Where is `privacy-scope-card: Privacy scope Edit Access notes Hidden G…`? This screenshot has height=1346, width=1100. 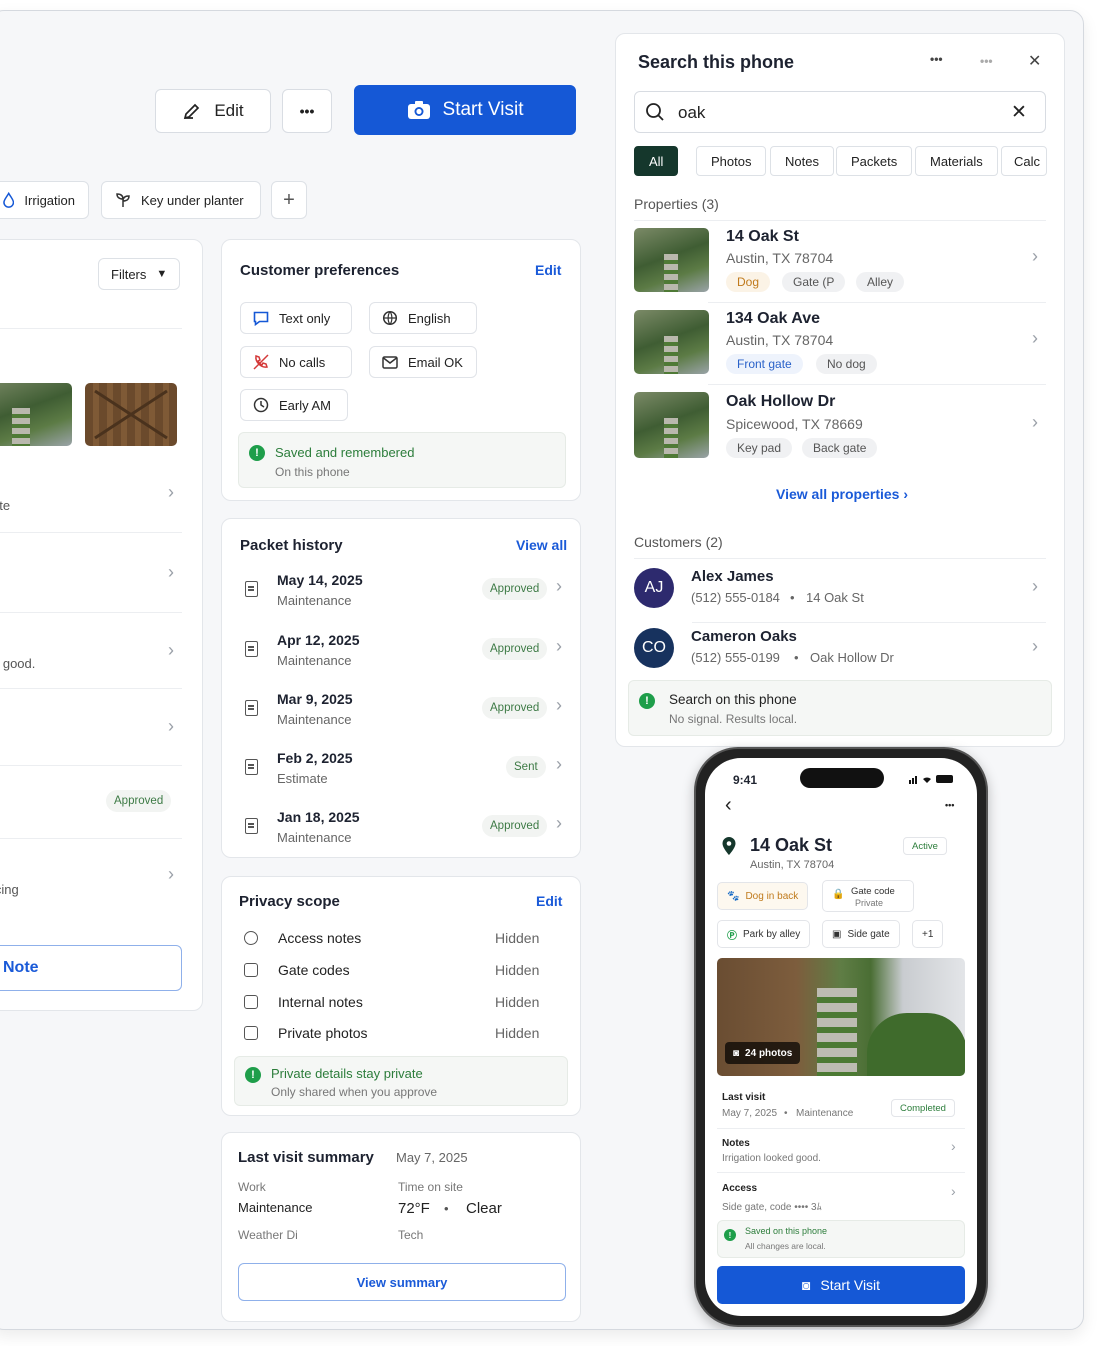 privacy-scope-card: Privacy scope Edit Access notes Hidden G… is located at coordinates (401, 996).